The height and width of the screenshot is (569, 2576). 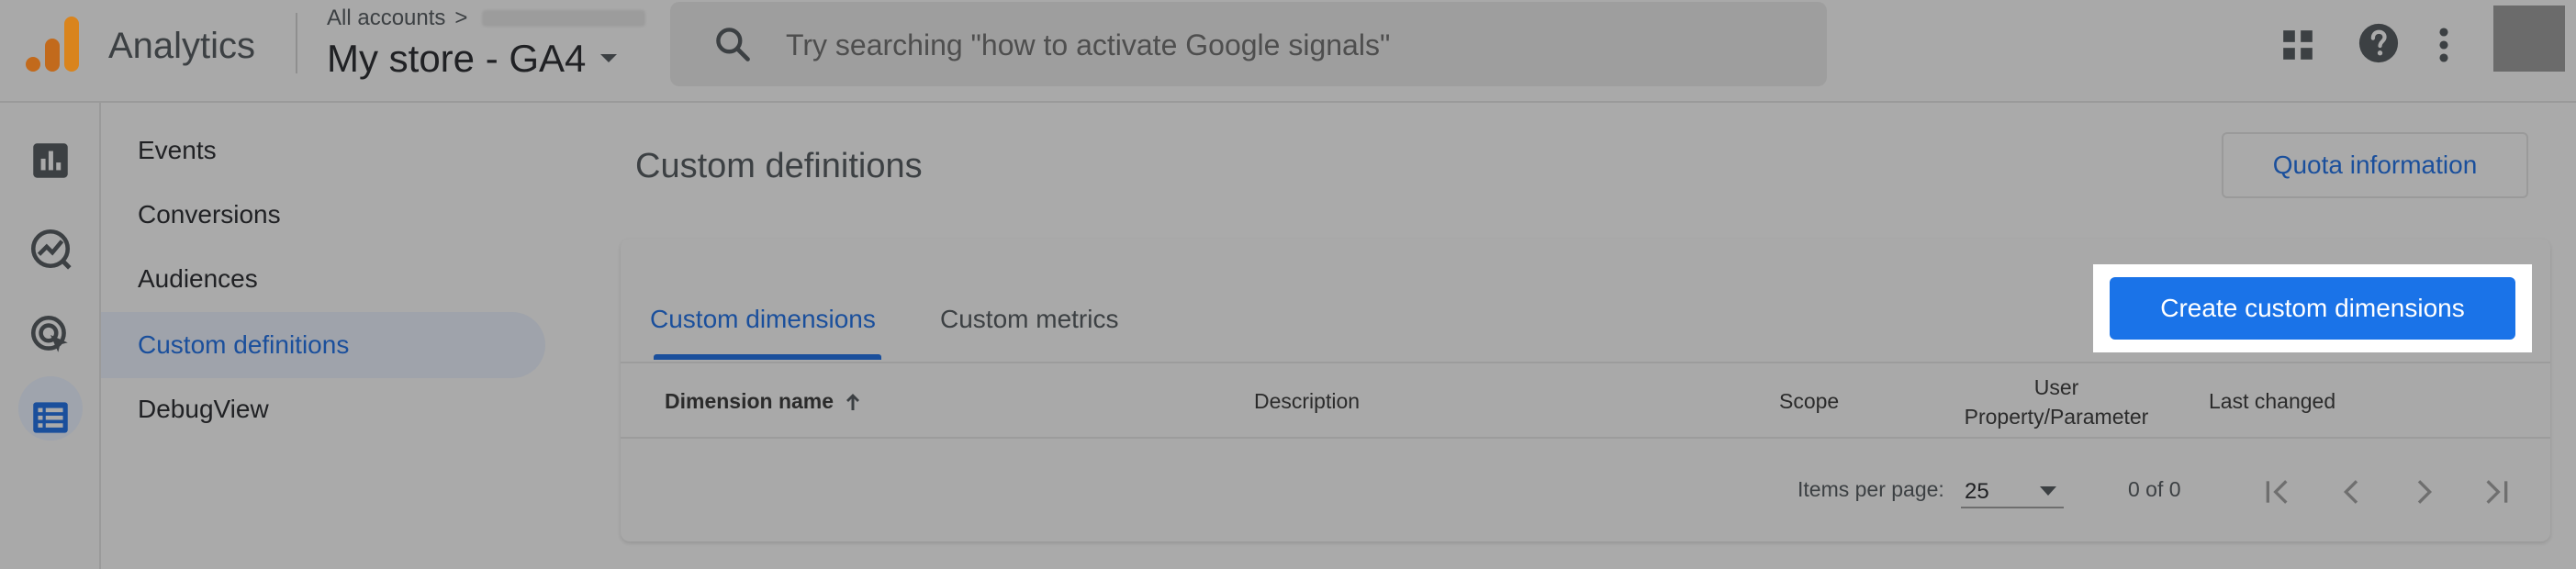 What do you see at coordinates (2312, 308) in the screenshot?
I see `create-custom-dimensions-button: Create custom dimensions` at bounding box center [2312, 308].